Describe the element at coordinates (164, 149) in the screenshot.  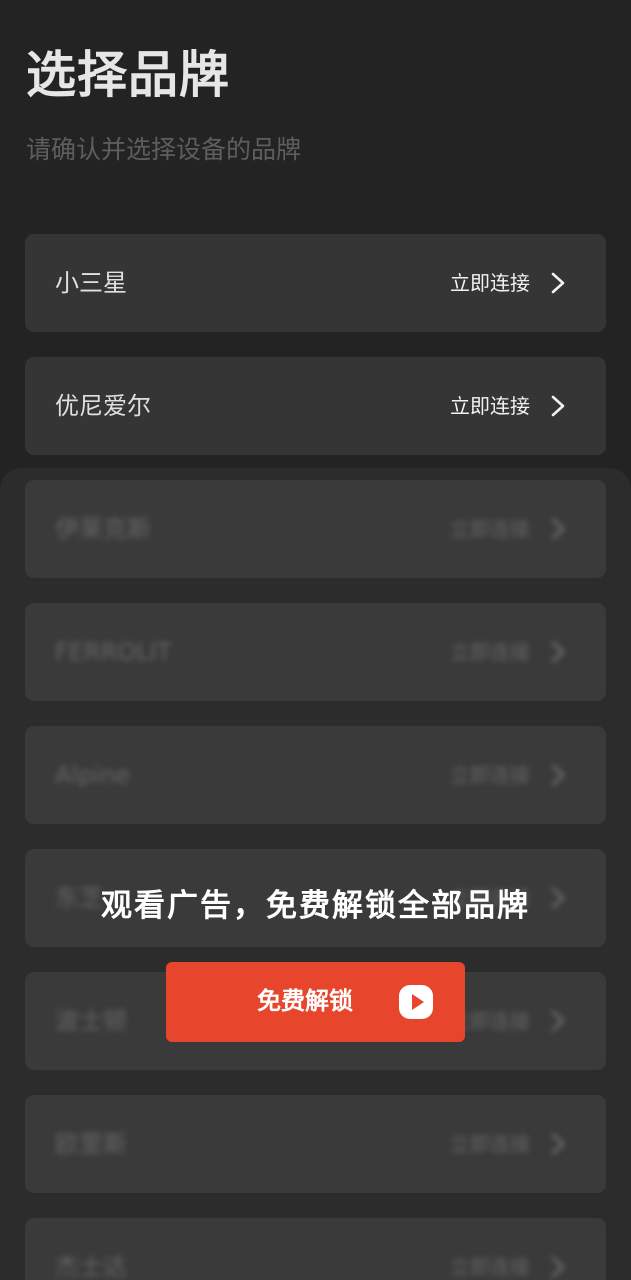
I see `page-subtitle: 请确认并选择设备的品牌` at that location.